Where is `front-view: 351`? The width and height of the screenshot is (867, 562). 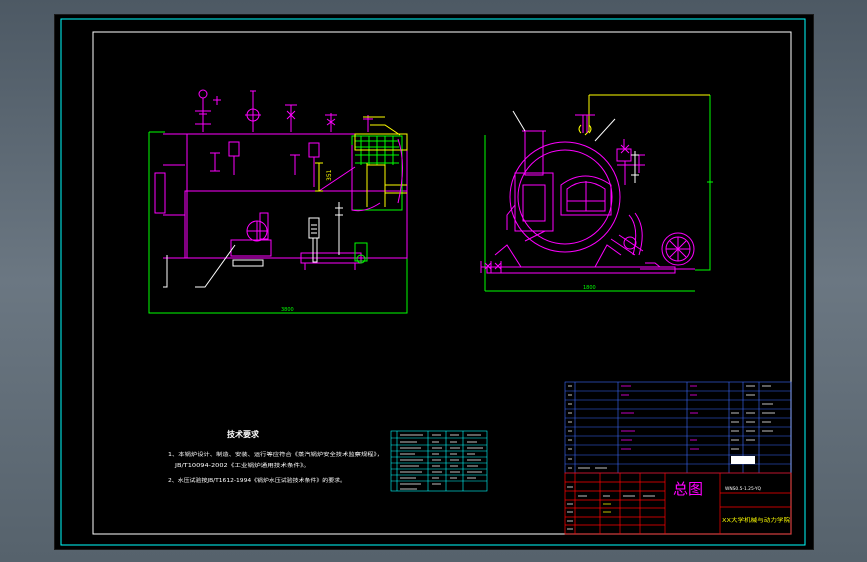 front-view: 351 is located at coordinates (278, 201).